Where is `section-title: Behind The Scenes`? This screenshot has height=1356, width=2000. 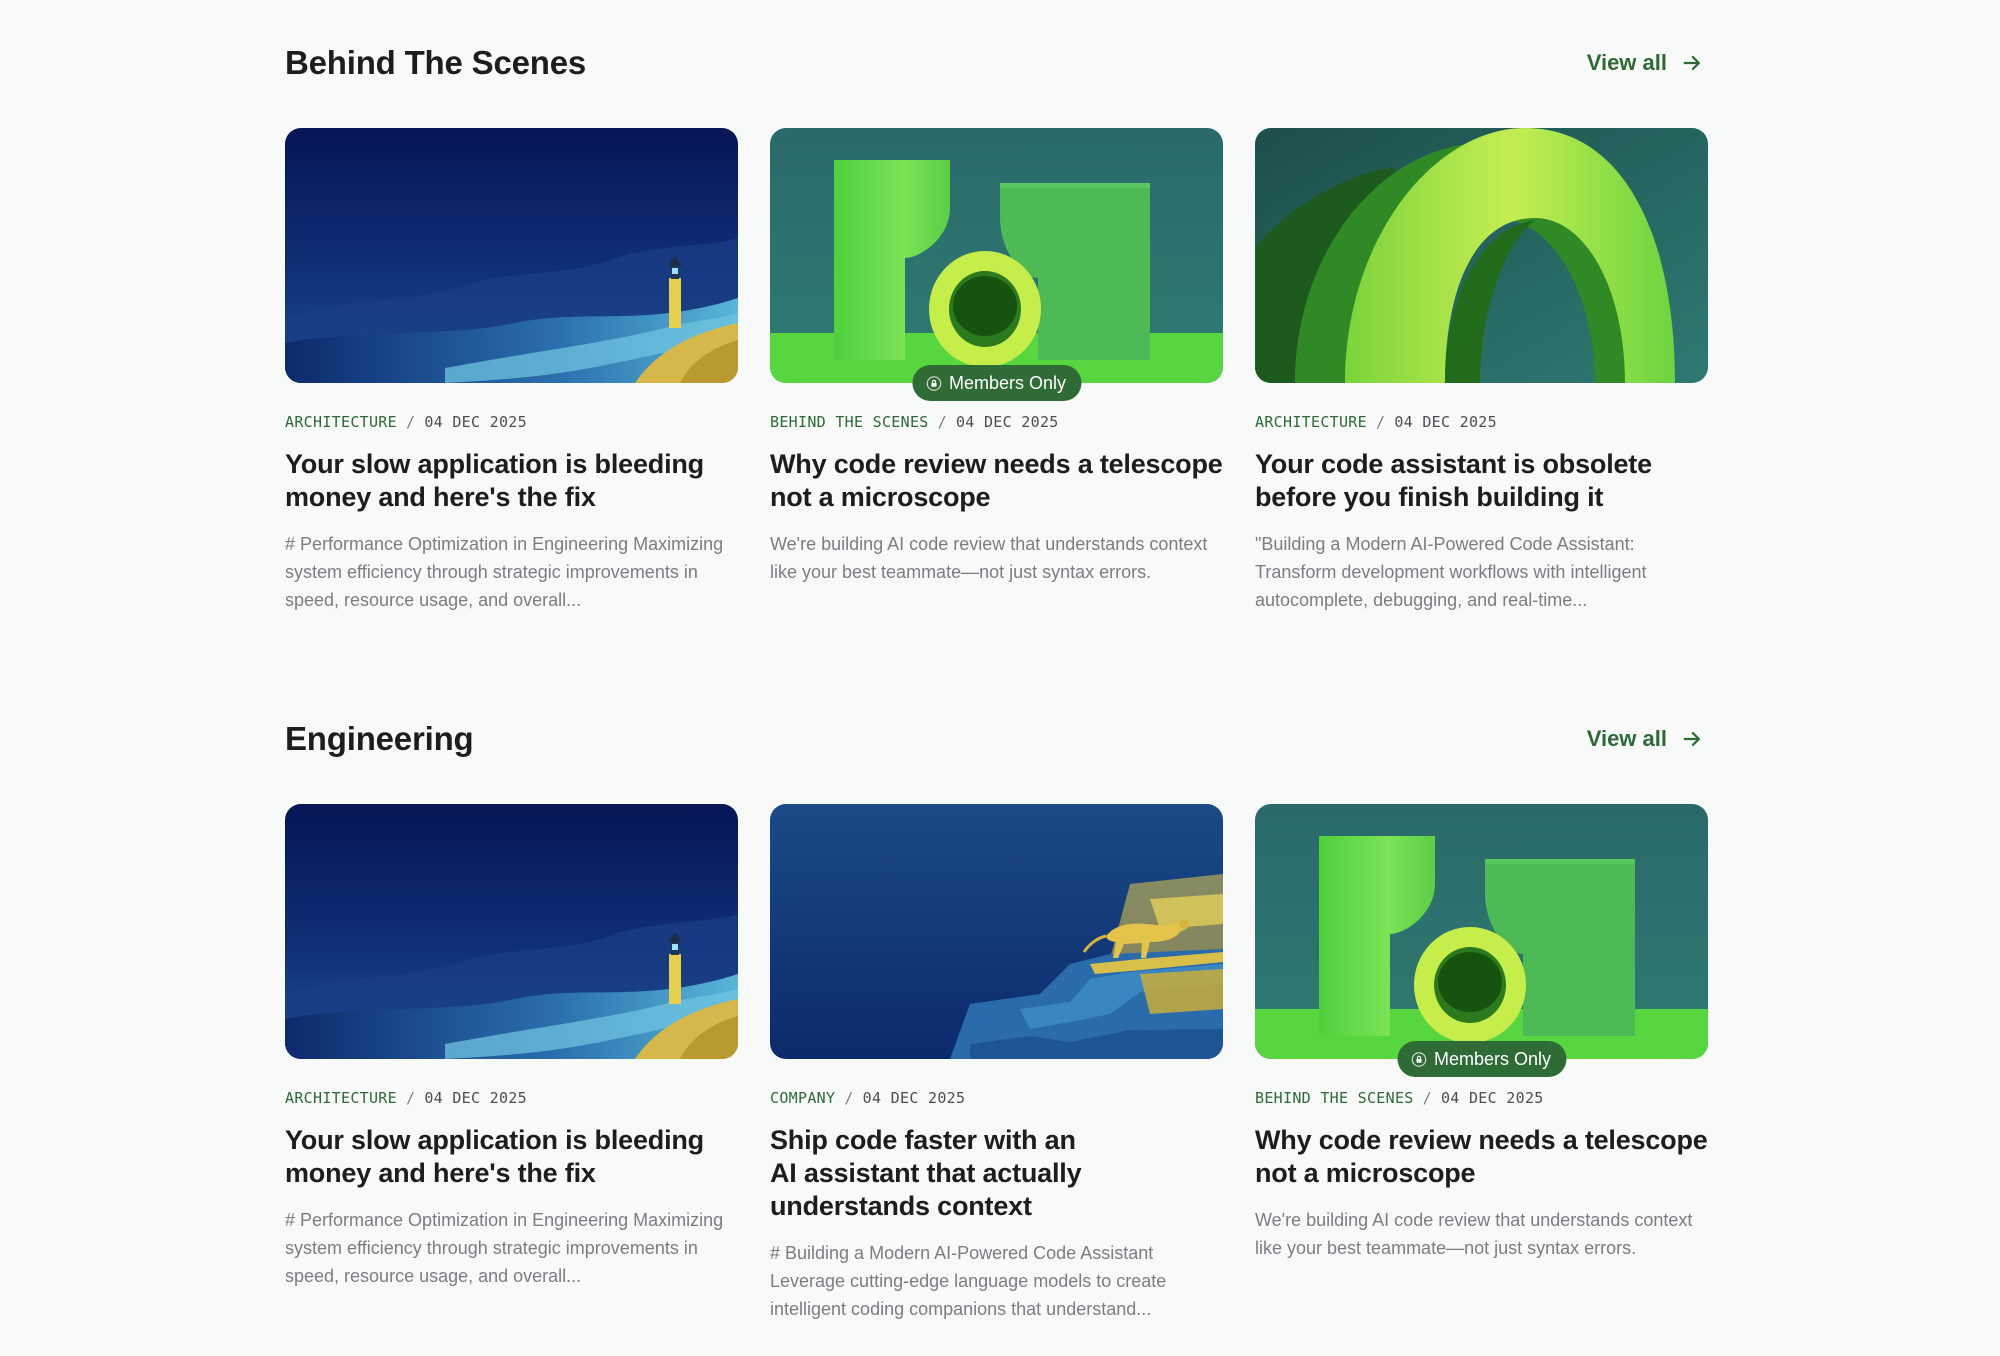 section-title: Behind The Scenes is located at coordinates (436, 62).